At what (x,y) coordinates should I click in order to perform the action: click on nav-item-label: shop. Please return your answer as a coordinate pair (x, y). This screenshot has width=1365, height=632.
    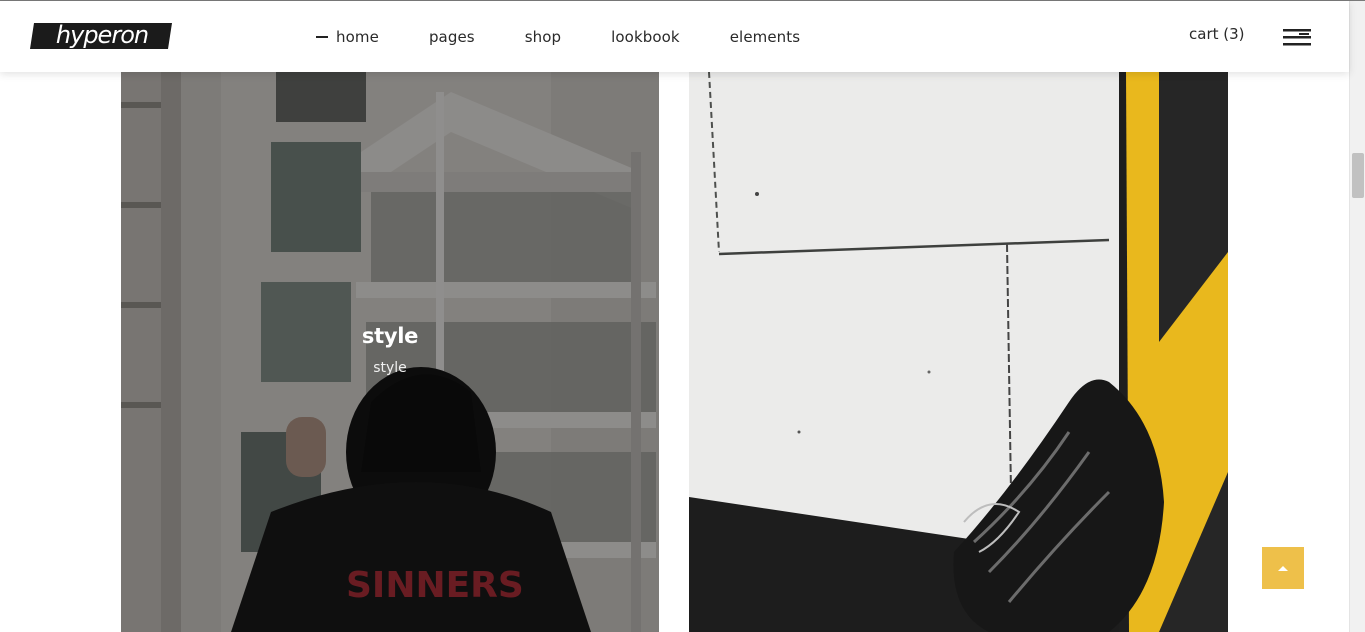
    Looking at the image, I should click on (543, 36).